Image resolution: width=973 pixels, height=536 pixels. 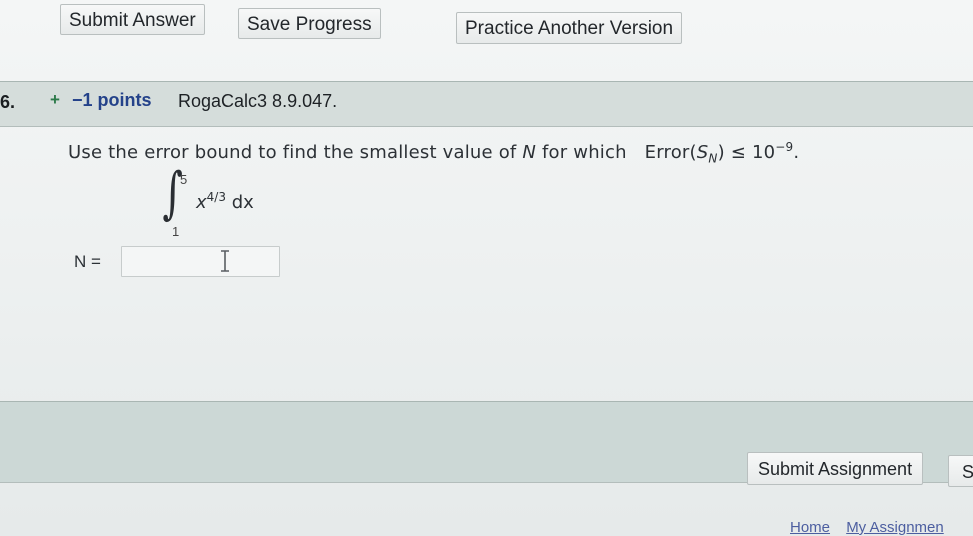 What do you see at coordinates (184, 179) in the screenshot?
I see `integral-upper-limit: 5` at bounding box center [184, 179].